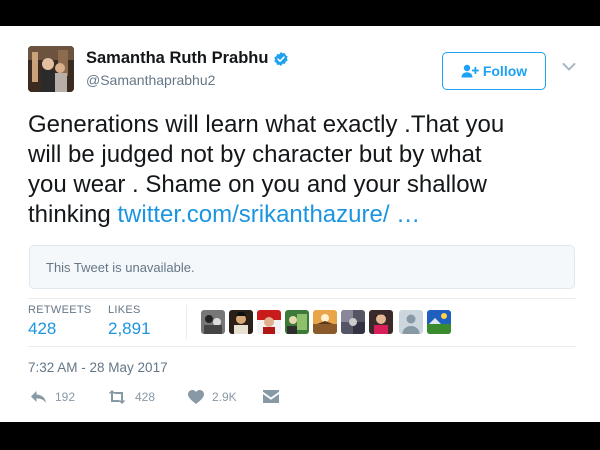  I want to click on heart-icon, so click(196, 397).